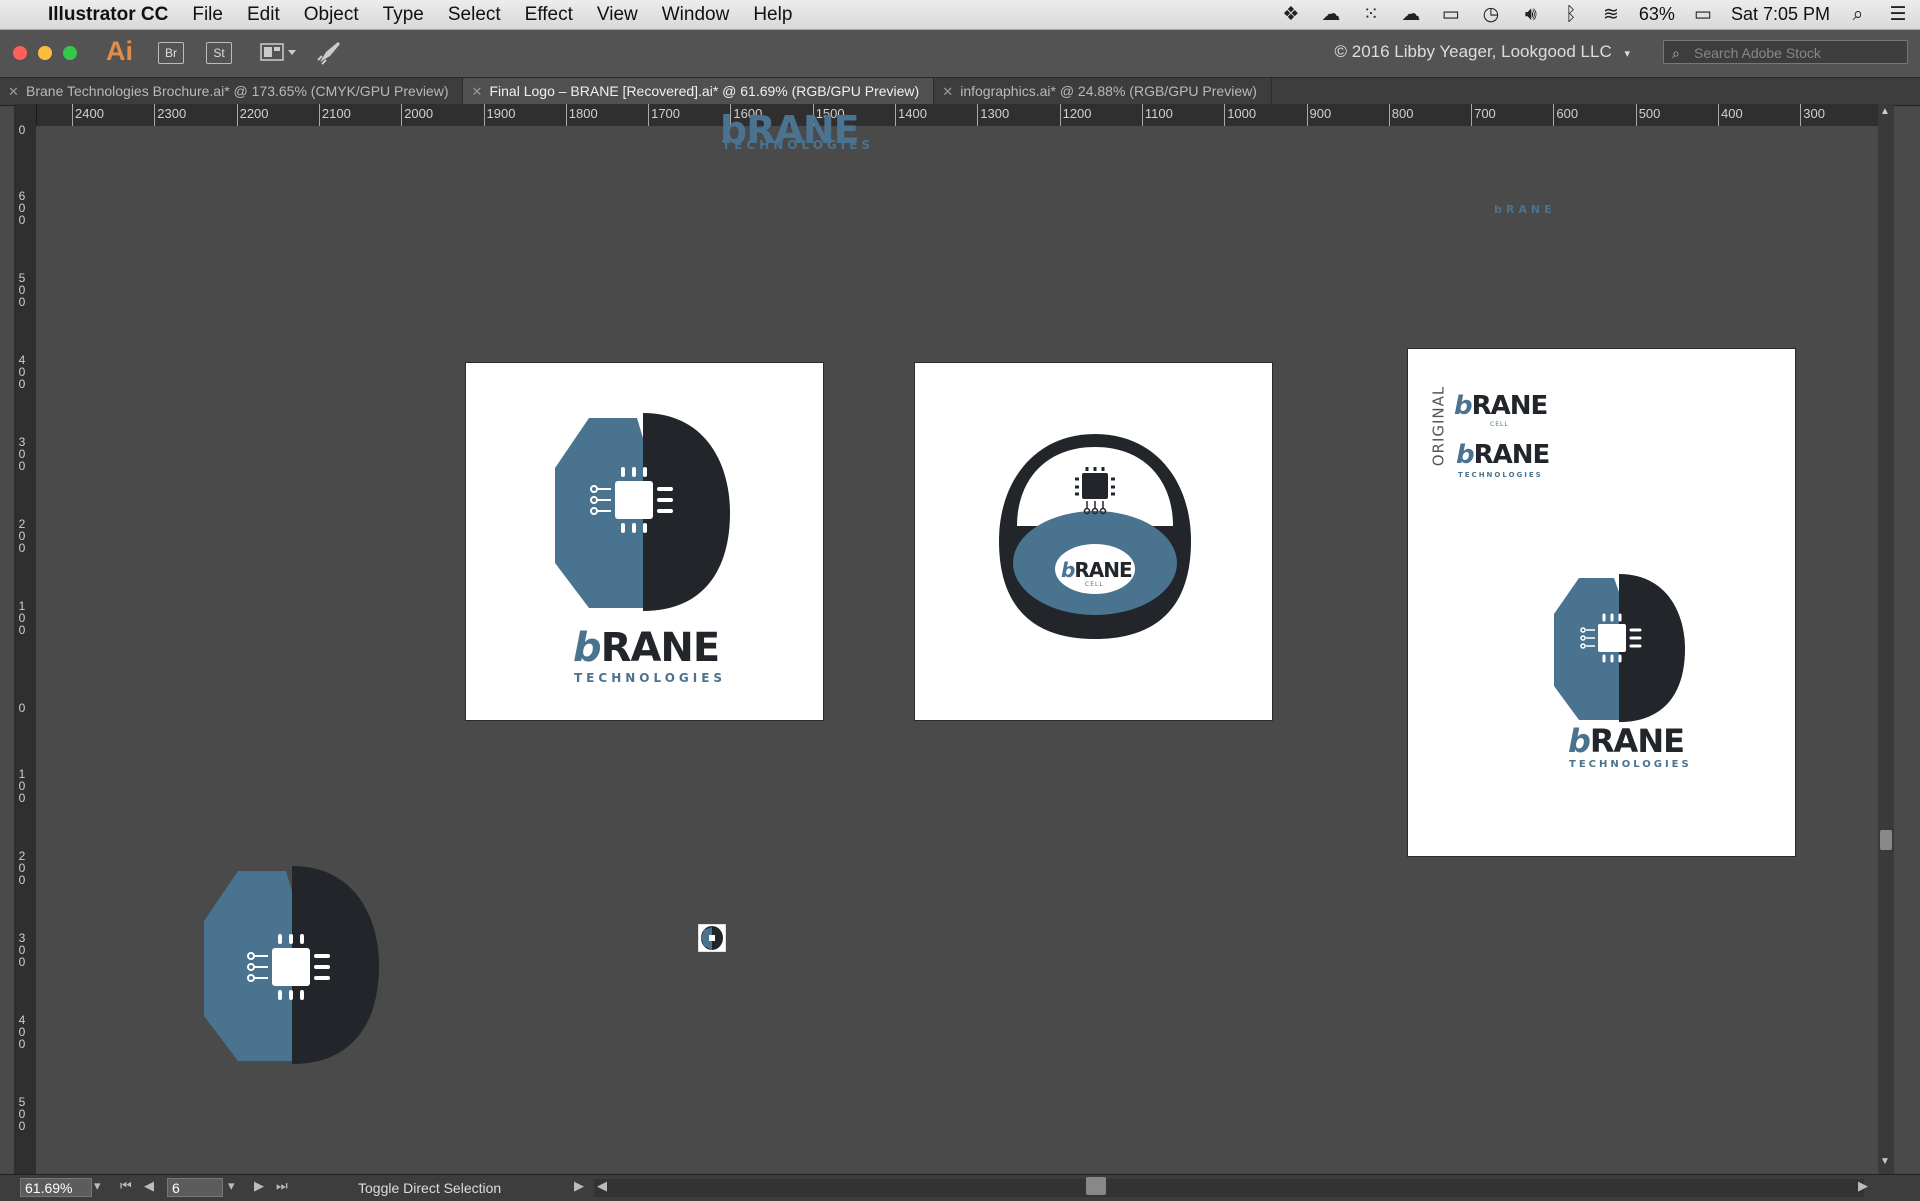 The image size is (1920, 1201). What do you see at coordinates (195, 1187) in the screenshot?
I see `artboard-number-field: 6` at bounding box center [195, 1187].